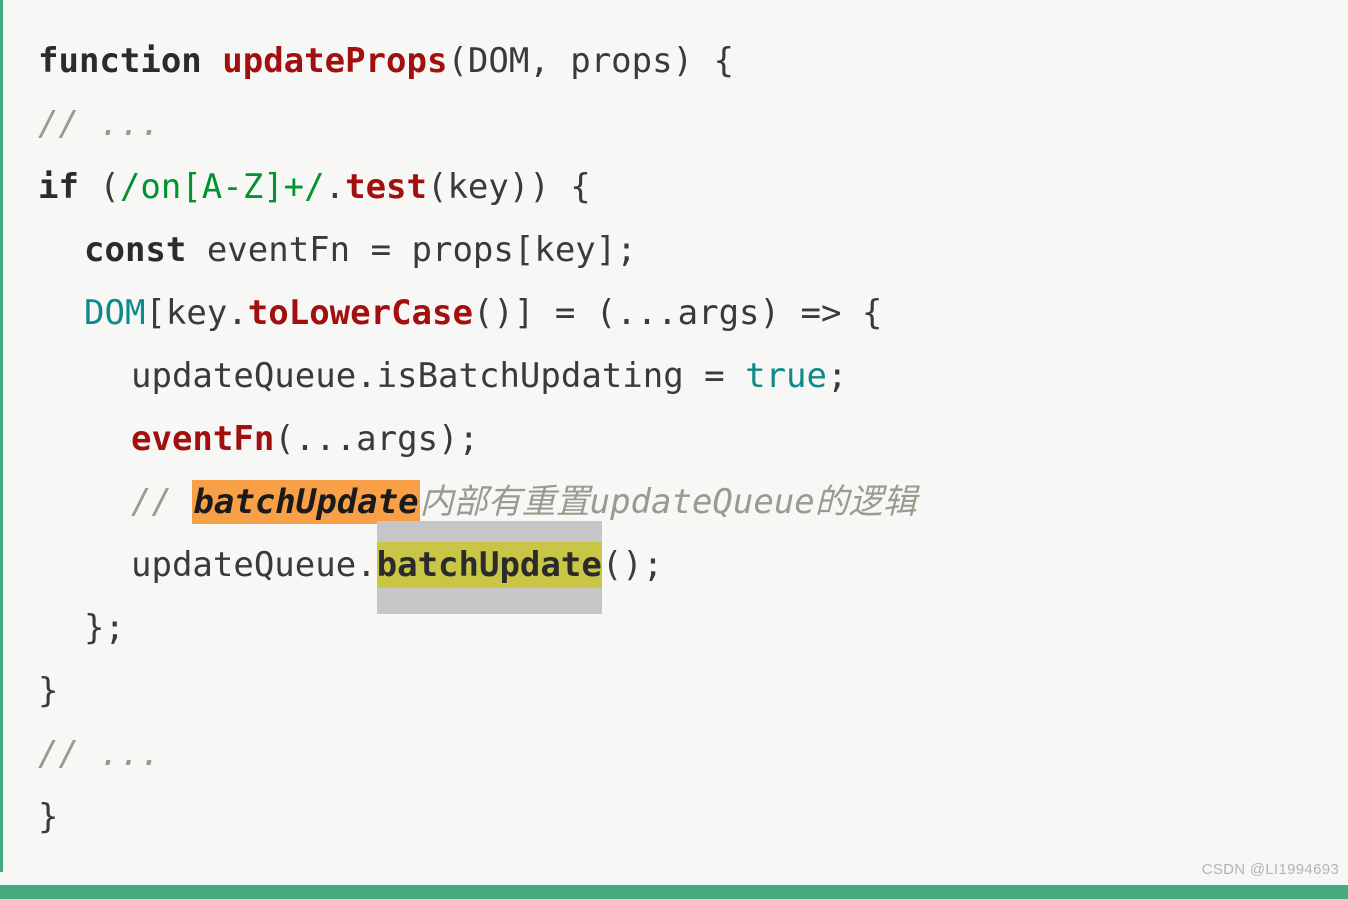 This screenshot has height=899, width=1348. What do you see at coordinates (786, 376) in the screenshot?
I see `token-boolean-true: true` at bounding box center [786, 376].